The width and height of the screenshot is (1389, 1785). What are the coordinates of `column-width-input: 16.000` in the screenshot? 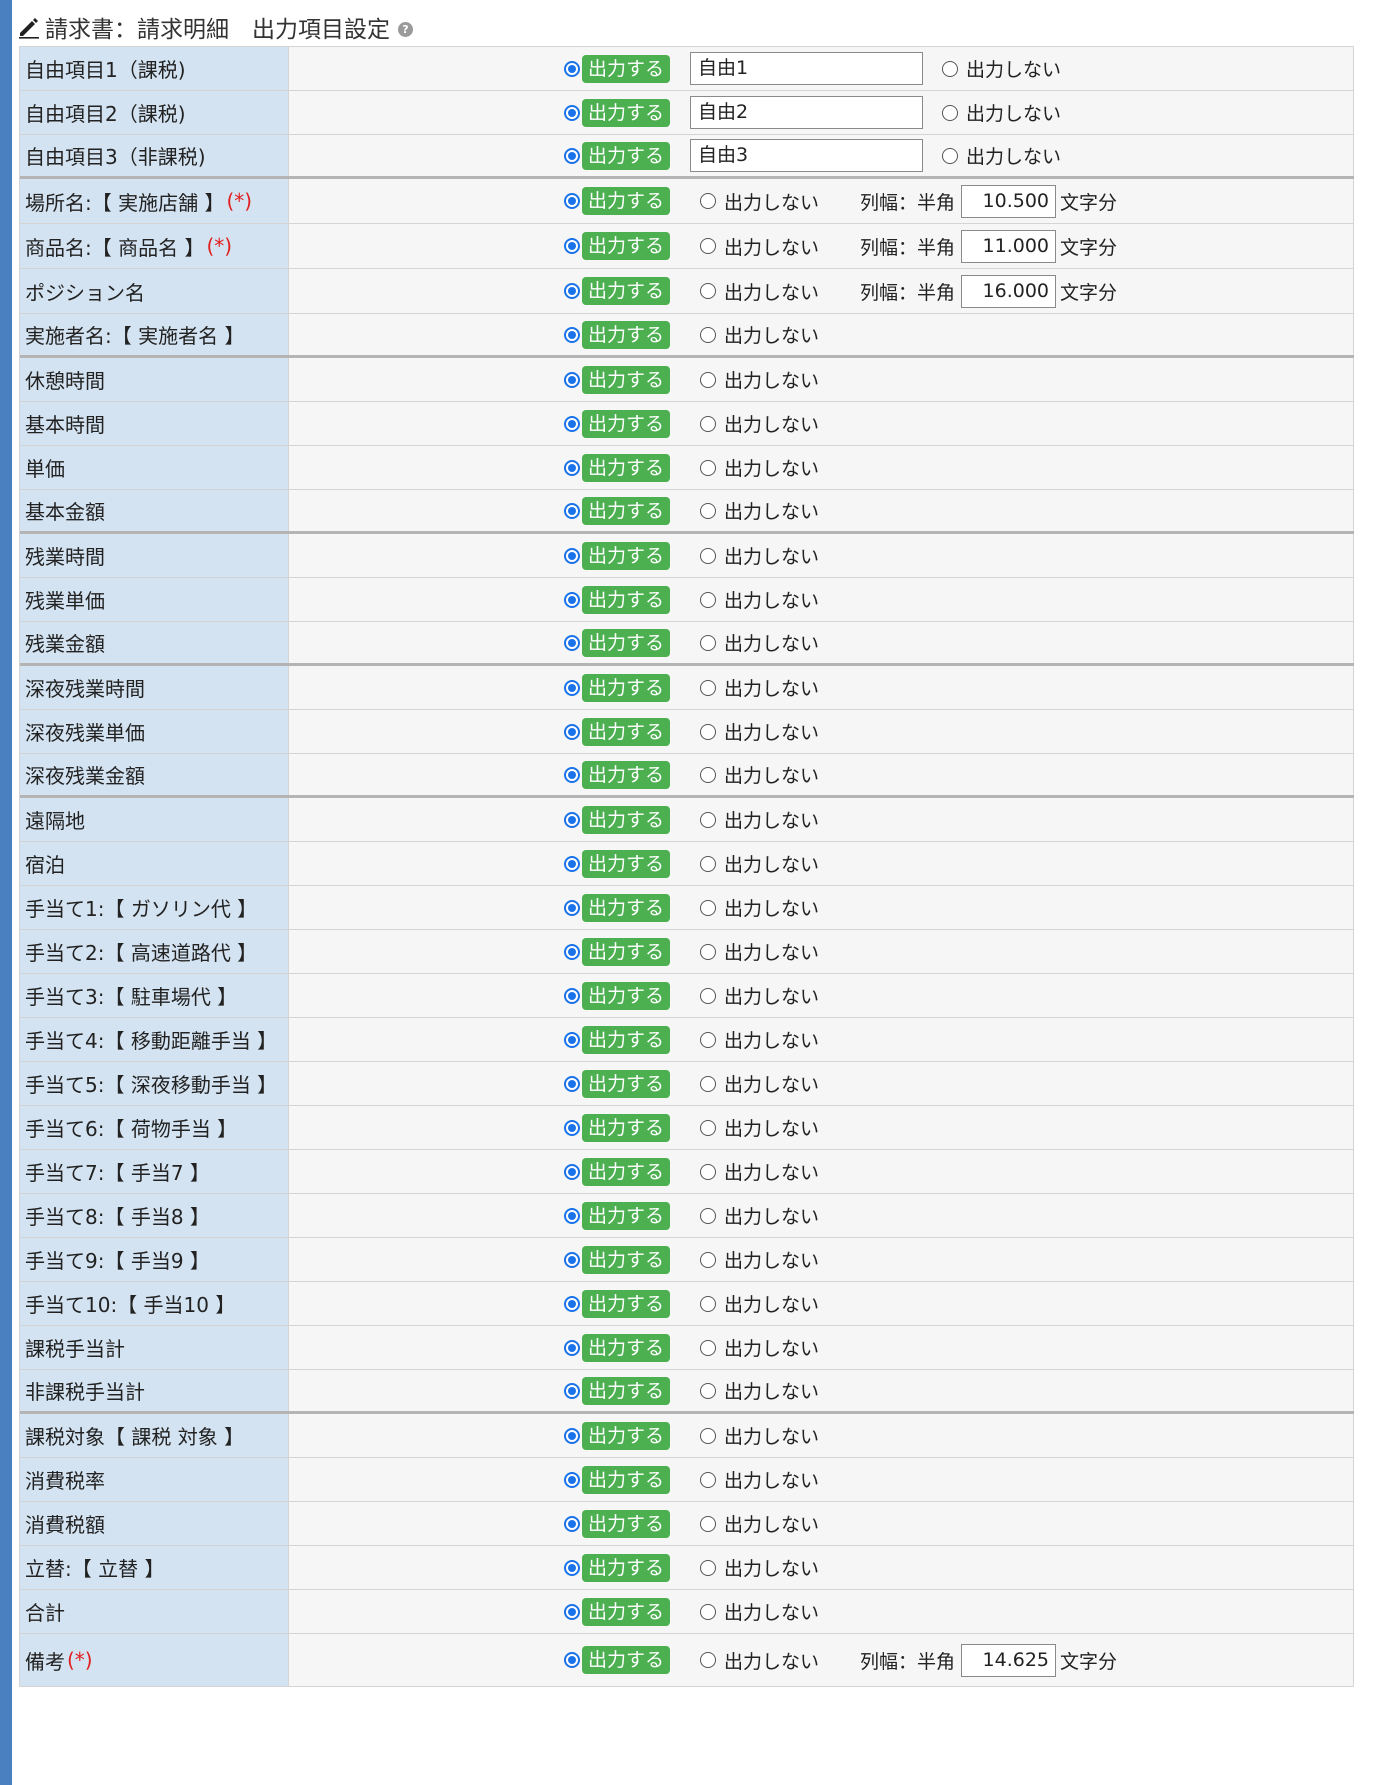 It's located at (1008, 291).